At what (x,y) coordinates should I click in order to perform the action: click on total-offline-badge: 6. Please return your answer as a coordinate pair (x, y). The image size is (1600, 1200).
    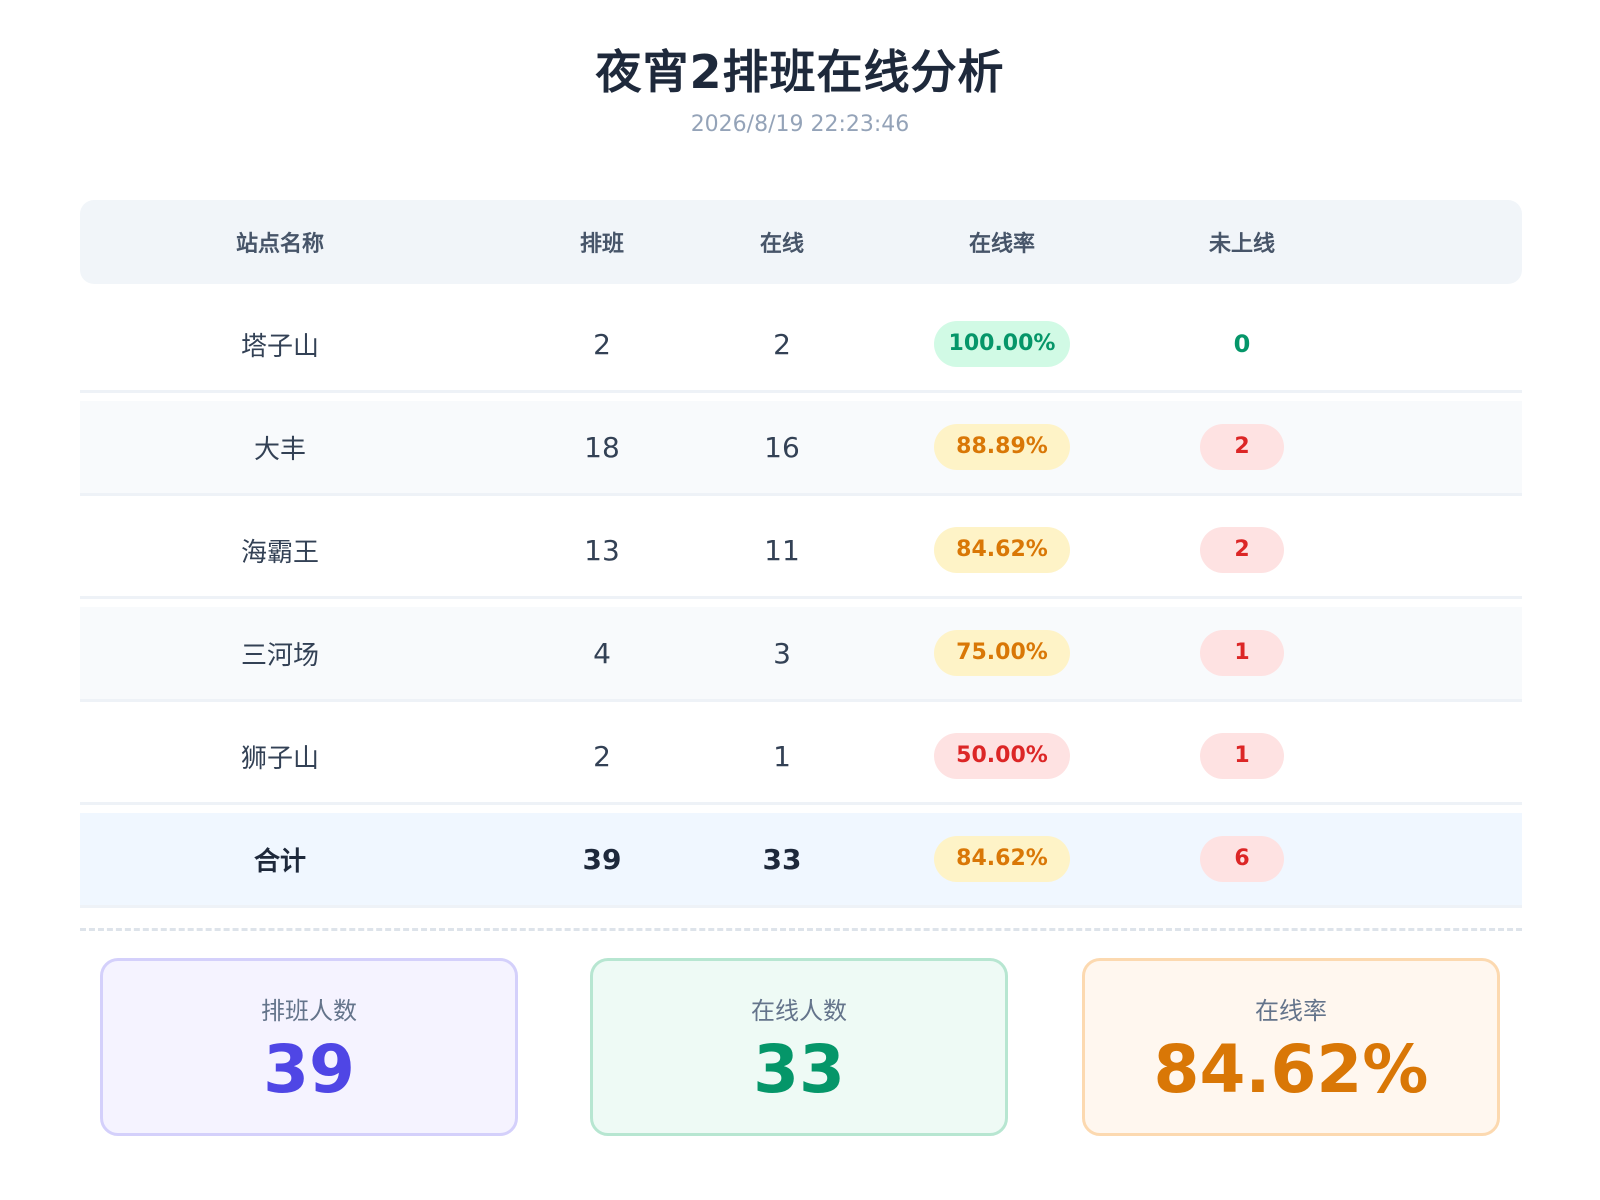
    Looking at the image, I should click on (1242, 859).